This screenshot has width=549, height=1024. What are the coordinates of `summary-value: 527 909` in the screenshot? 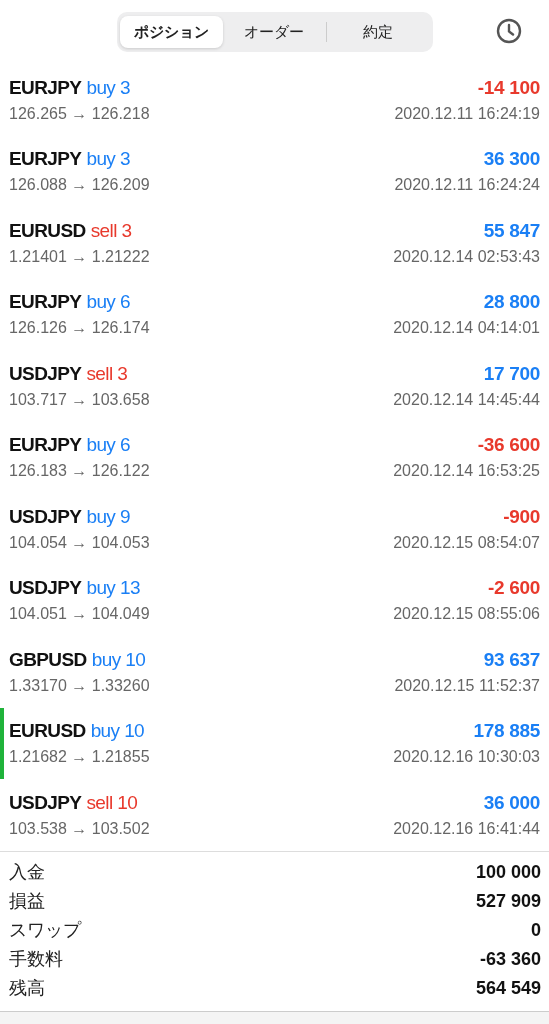 It's located at (508, 901).